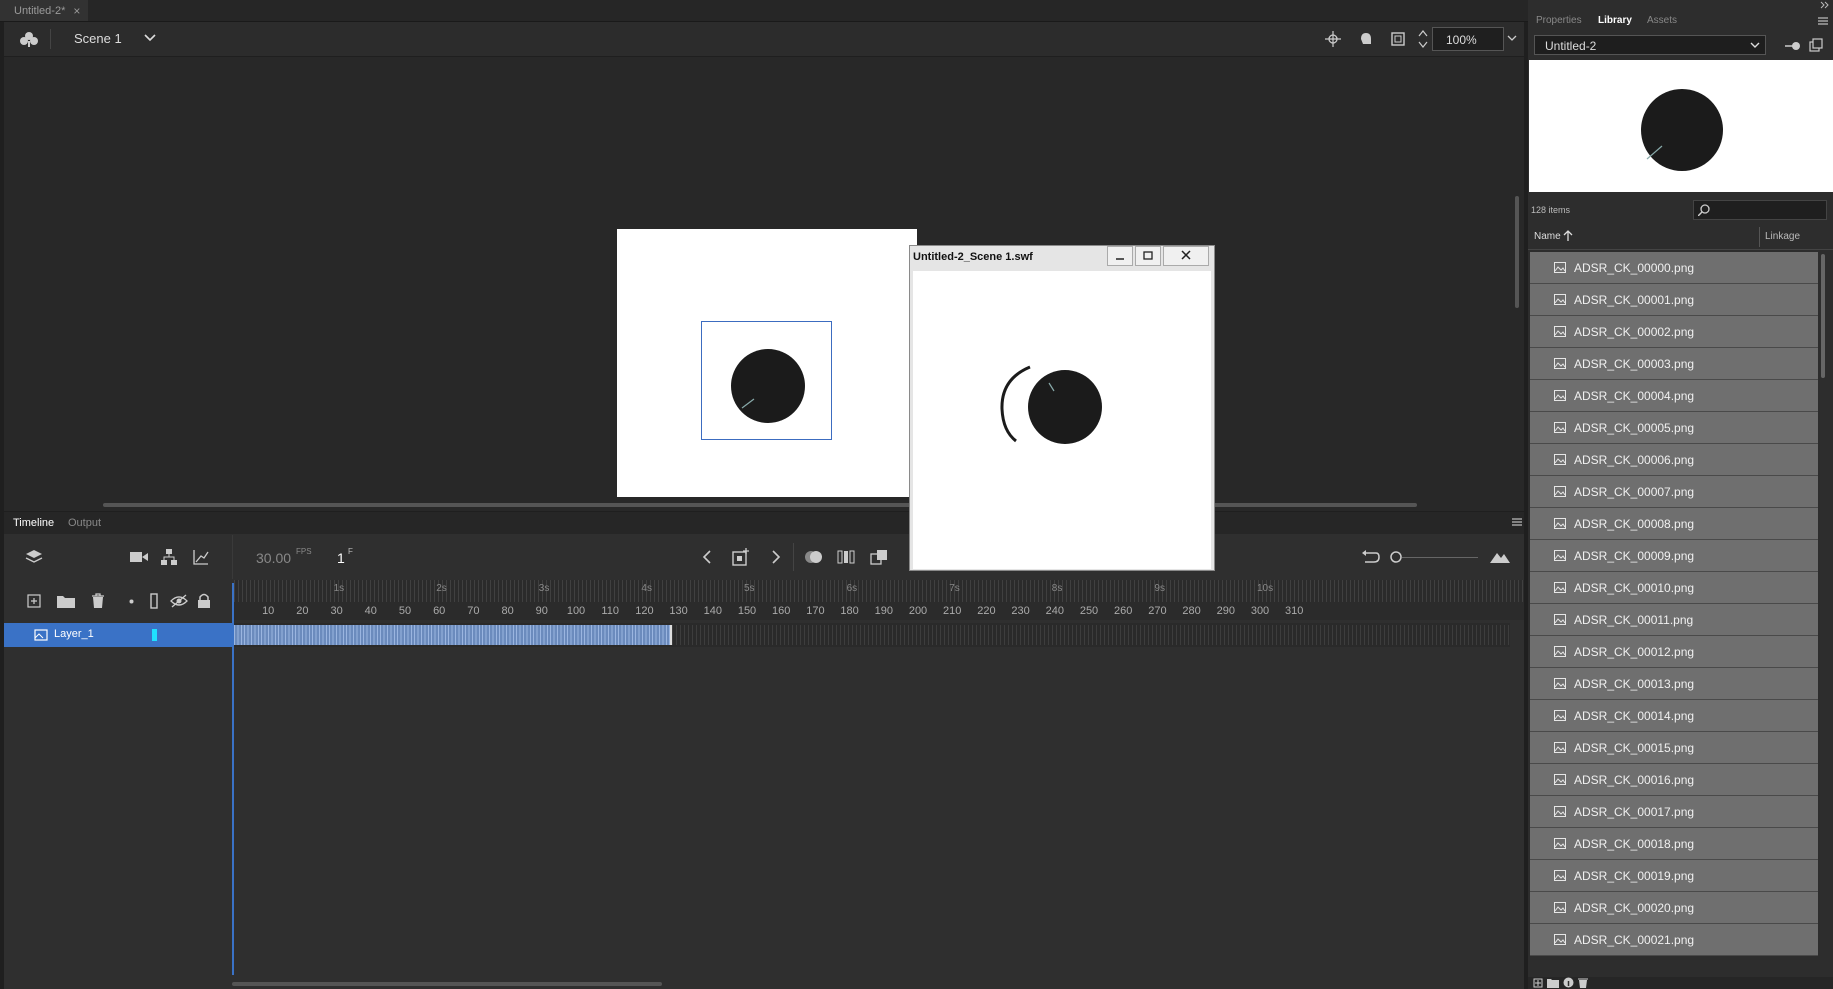 This screenshot has width=1833, height=989. Describe the element at coordinates (201, 557) in the screenshot. I see `graph-icon` at that location.